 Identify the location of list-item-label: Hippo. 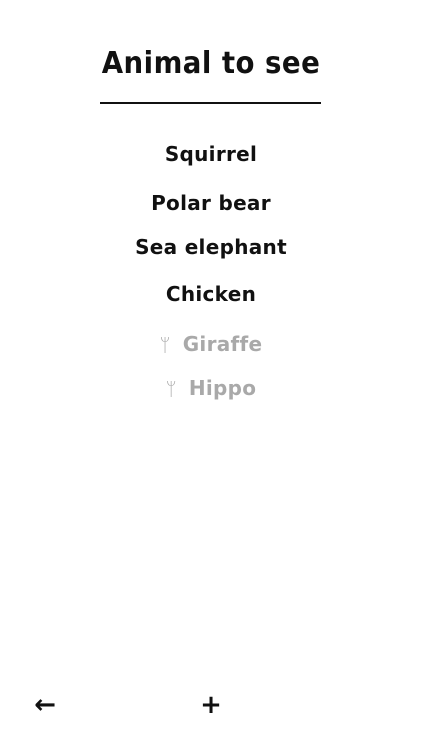
(222, 388).